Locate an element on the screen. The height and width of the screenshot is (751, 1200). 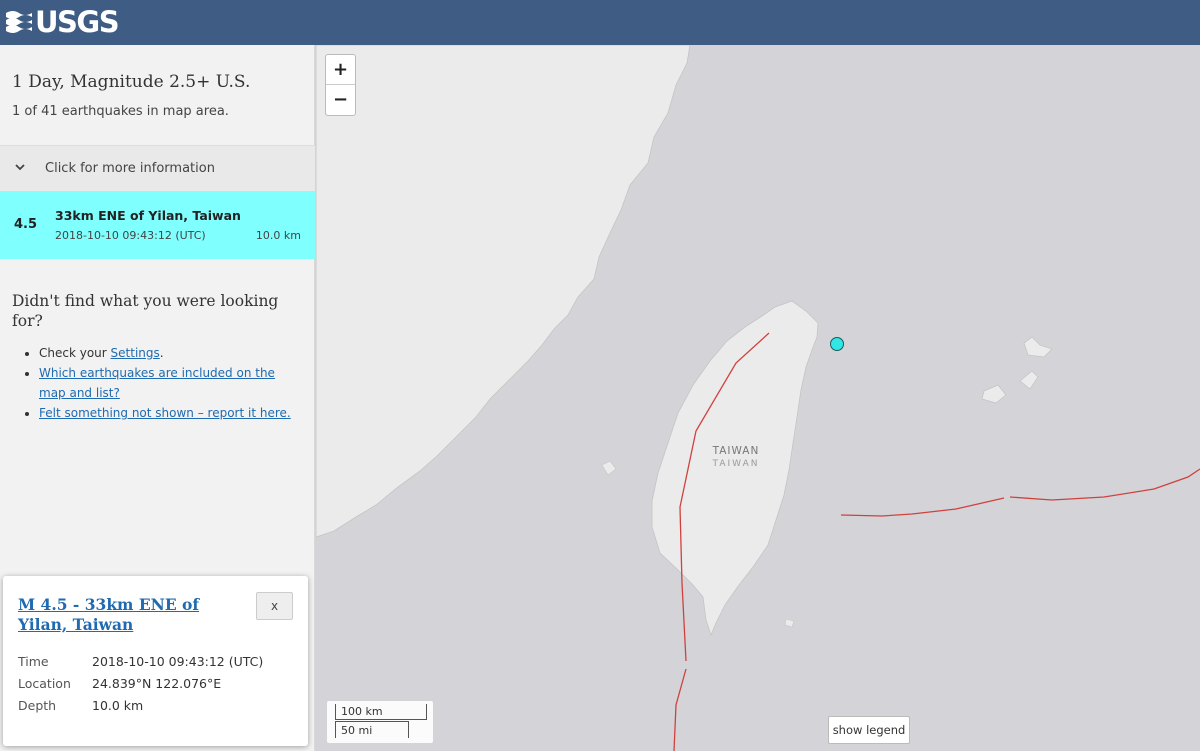
scale-km: 100 km is located at coordinates (381, 712).